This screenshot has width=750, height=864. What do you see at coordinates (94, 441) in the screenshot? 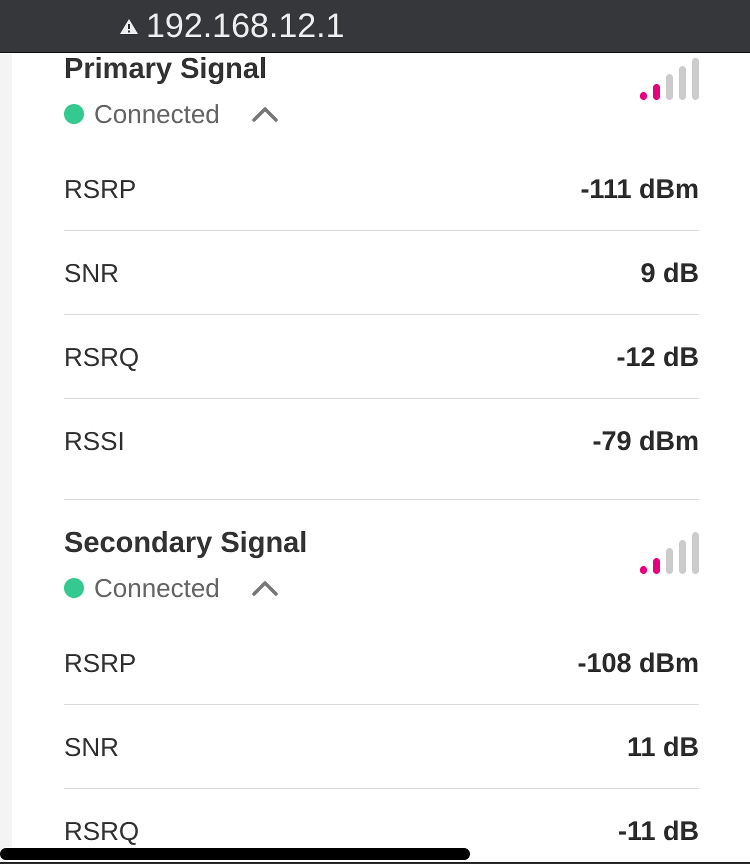
I see `metric-label: RSSI` at bounding box center [94, 441].